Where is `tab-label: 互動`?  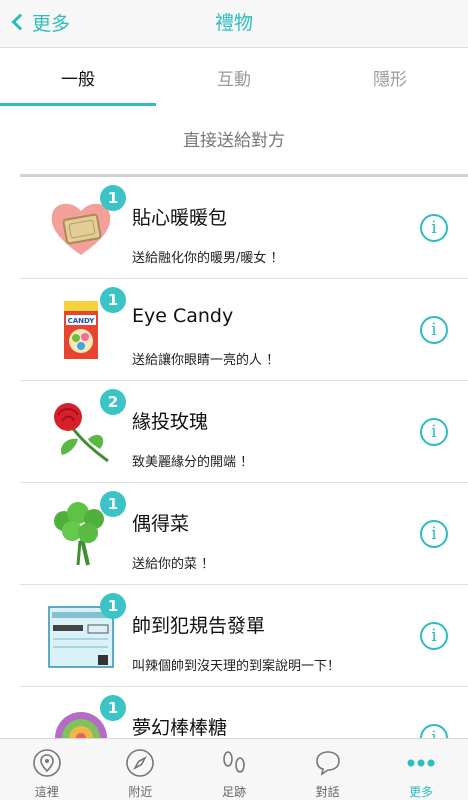
tab-label: 互動 is located at coordinates (234, 79).